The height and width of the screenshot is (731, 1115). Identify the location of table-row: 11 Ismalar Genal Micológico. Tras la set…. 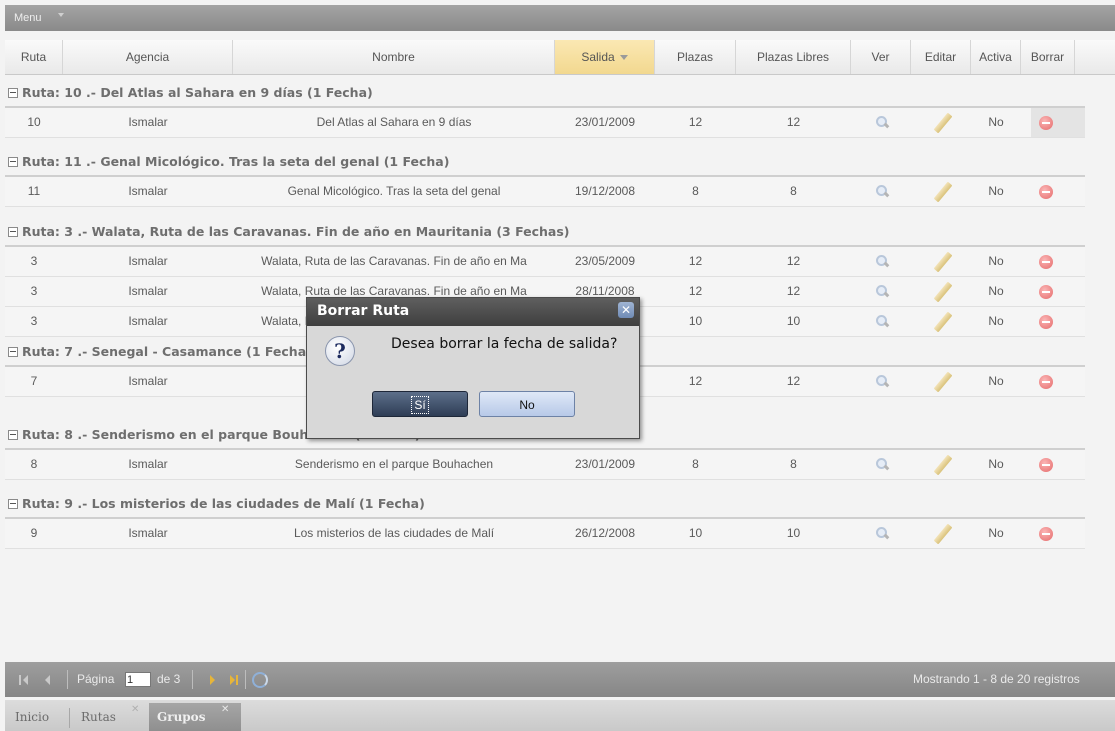
(545, 192).